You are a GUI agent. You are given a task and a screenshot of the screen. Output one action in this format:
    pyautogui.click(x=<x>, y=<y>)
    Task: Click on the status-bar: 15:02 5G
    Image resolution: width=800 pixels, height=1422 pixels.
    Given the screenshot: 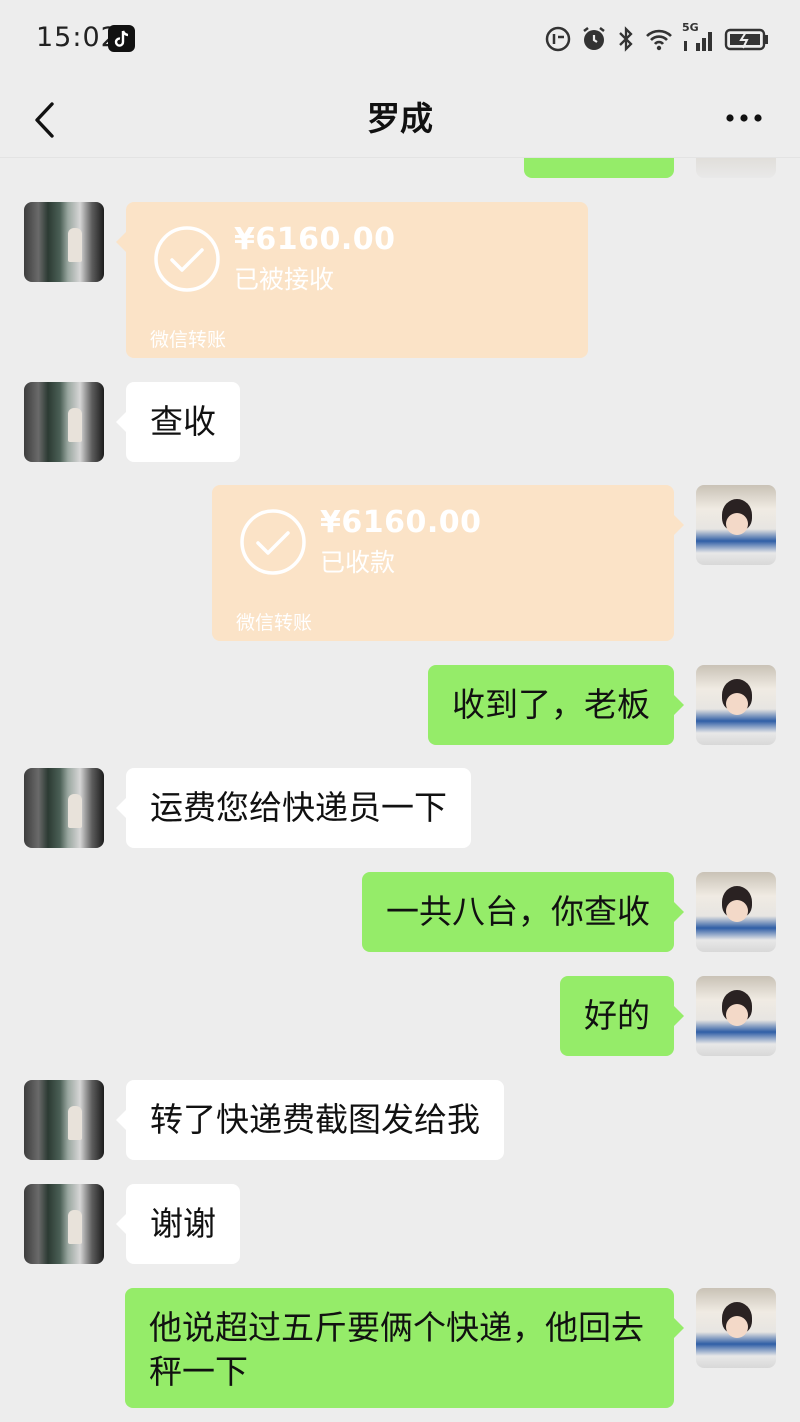 What is the action you would take?
    pyautogui.click(x=400, y=39)
    